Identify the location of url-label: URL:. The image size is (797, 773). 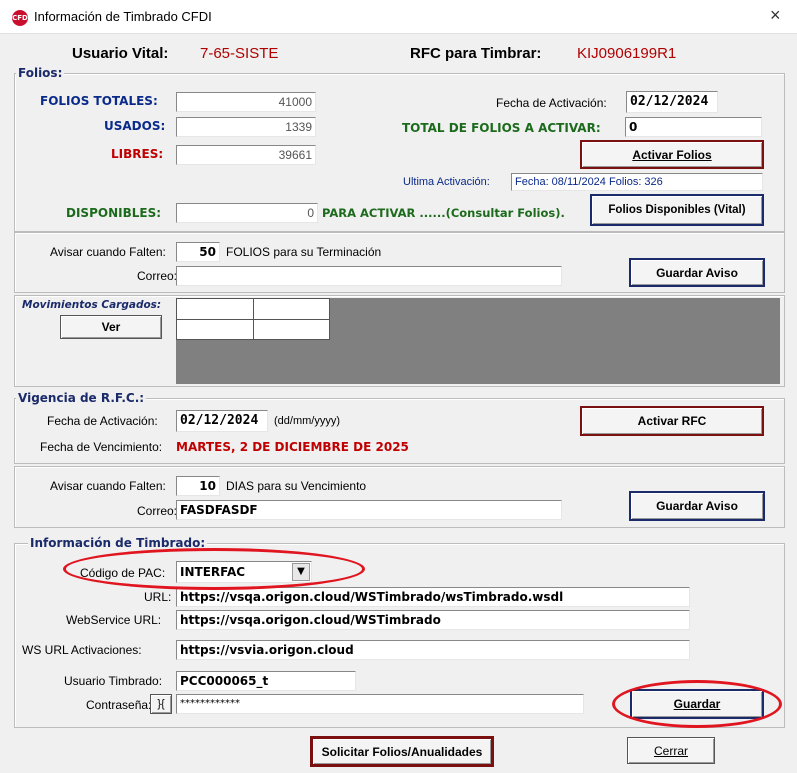
(158, 597).